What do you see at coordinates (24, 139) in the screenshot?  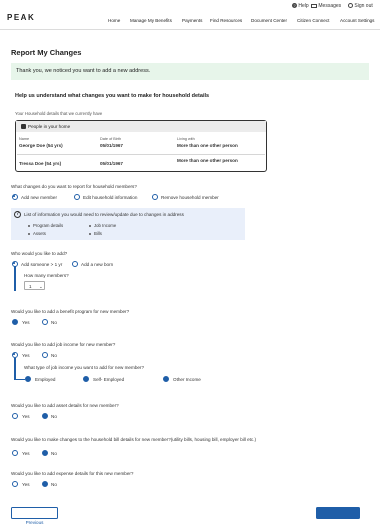 I see `col-name-label: Name` at bounding box center [24, 139].